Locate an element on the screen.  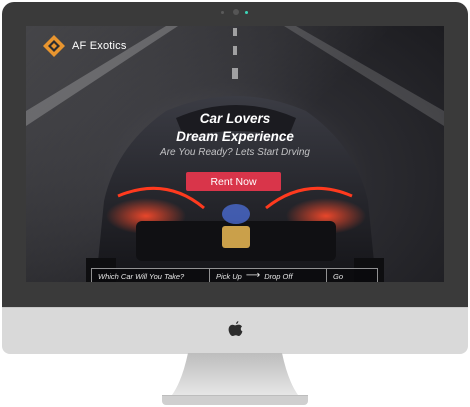
hero-headline-line1: Car Lovers is located at coordinates (235, 118).